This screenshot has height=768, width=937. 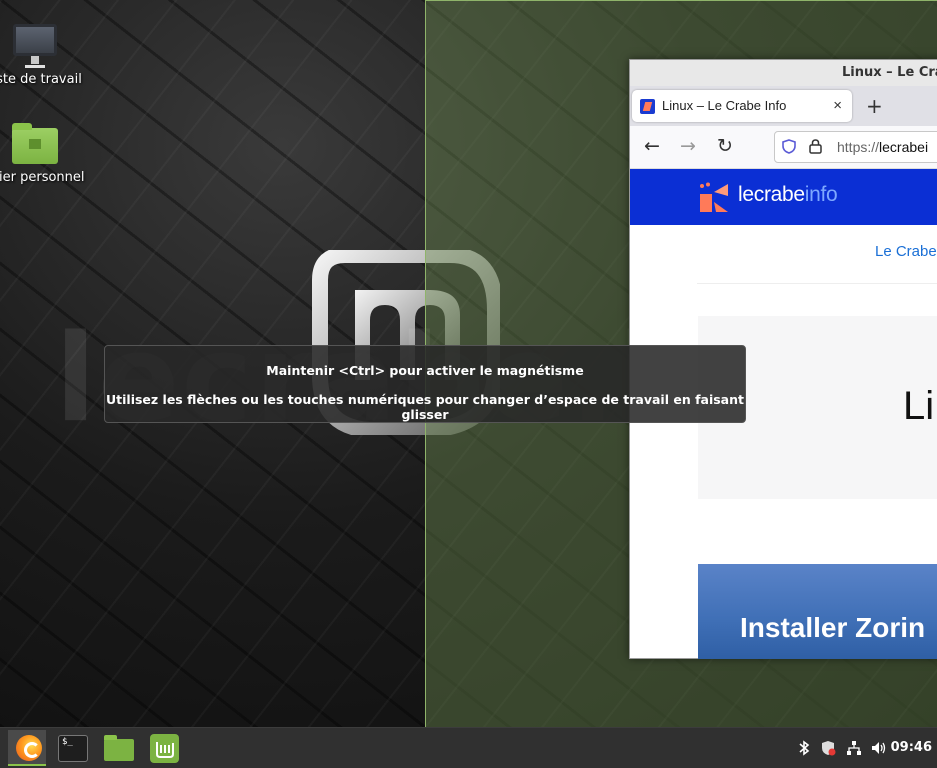 What do you see at coordinates (854, 748) in the screenshot?
I see `network-icon` at bounding box center [854, 748].